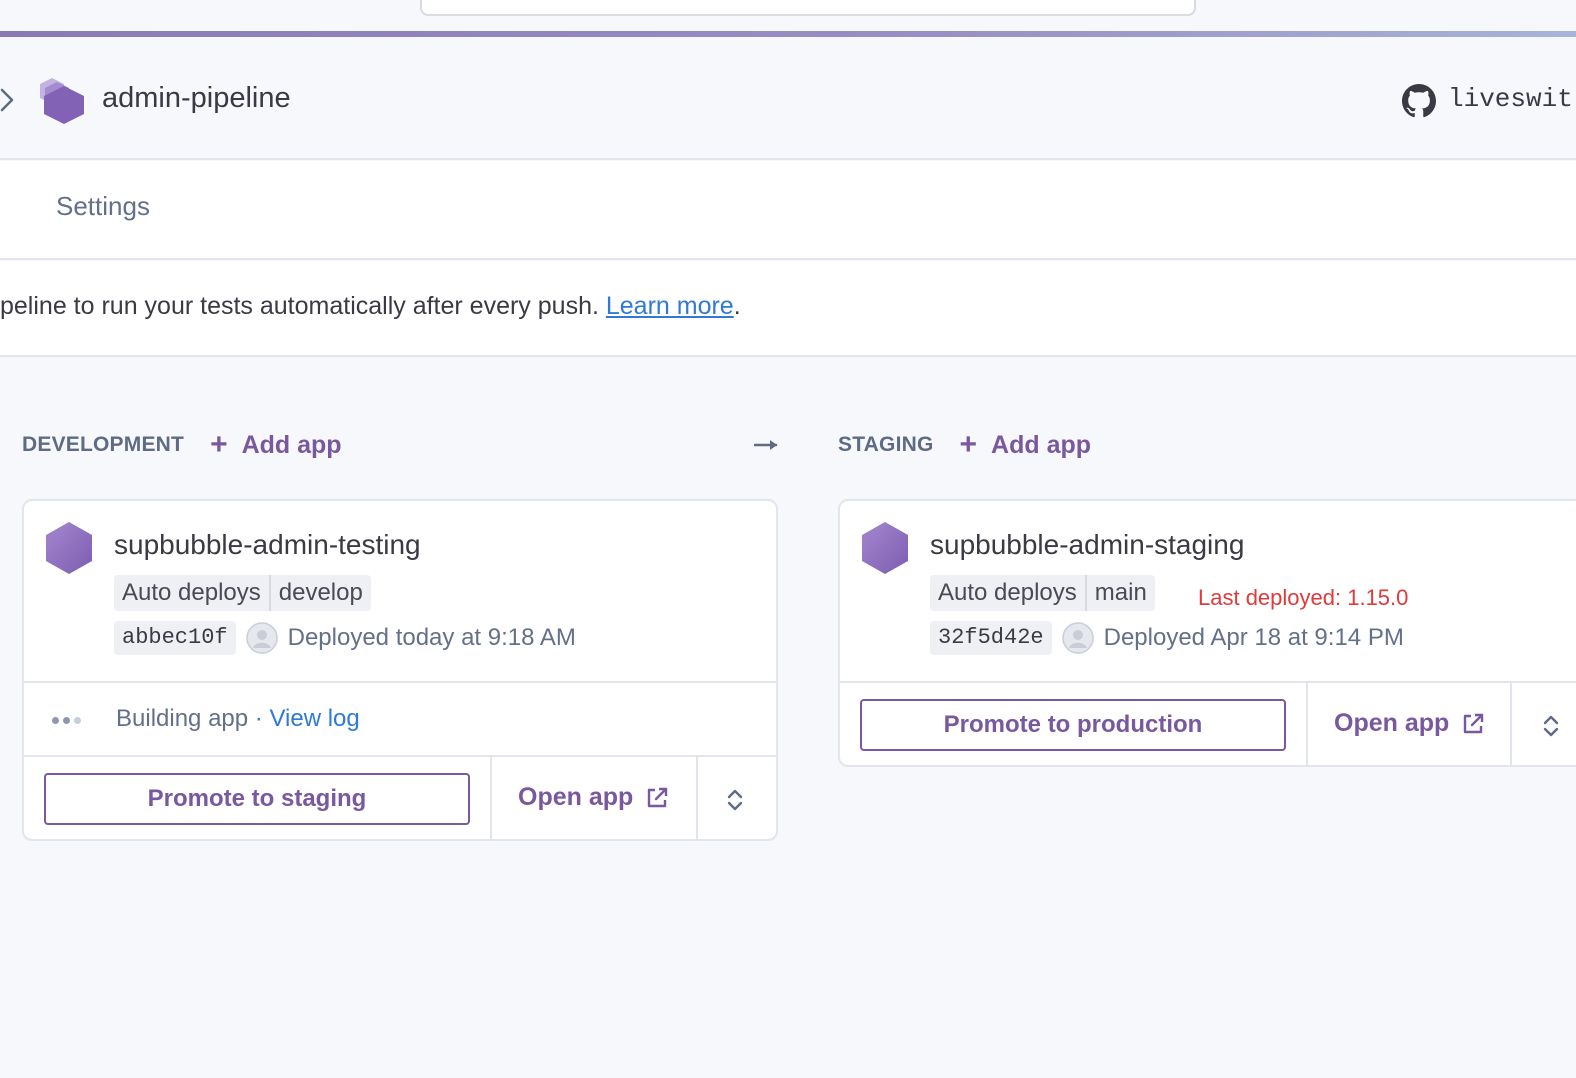 This screenshot has width=1576, height=1078. I want to click on tabs-bar, so click(788, 210).